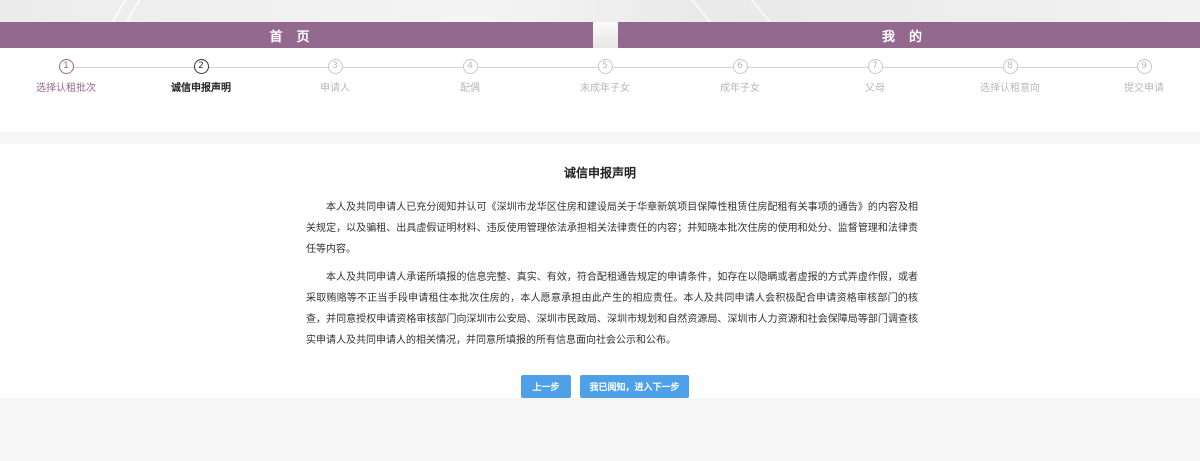 The width and height of the screenshot is (1200, 461). Describe the element at coordinates (875, 76) in the screenshot. I see `step-parents: 7 父母` at that location.